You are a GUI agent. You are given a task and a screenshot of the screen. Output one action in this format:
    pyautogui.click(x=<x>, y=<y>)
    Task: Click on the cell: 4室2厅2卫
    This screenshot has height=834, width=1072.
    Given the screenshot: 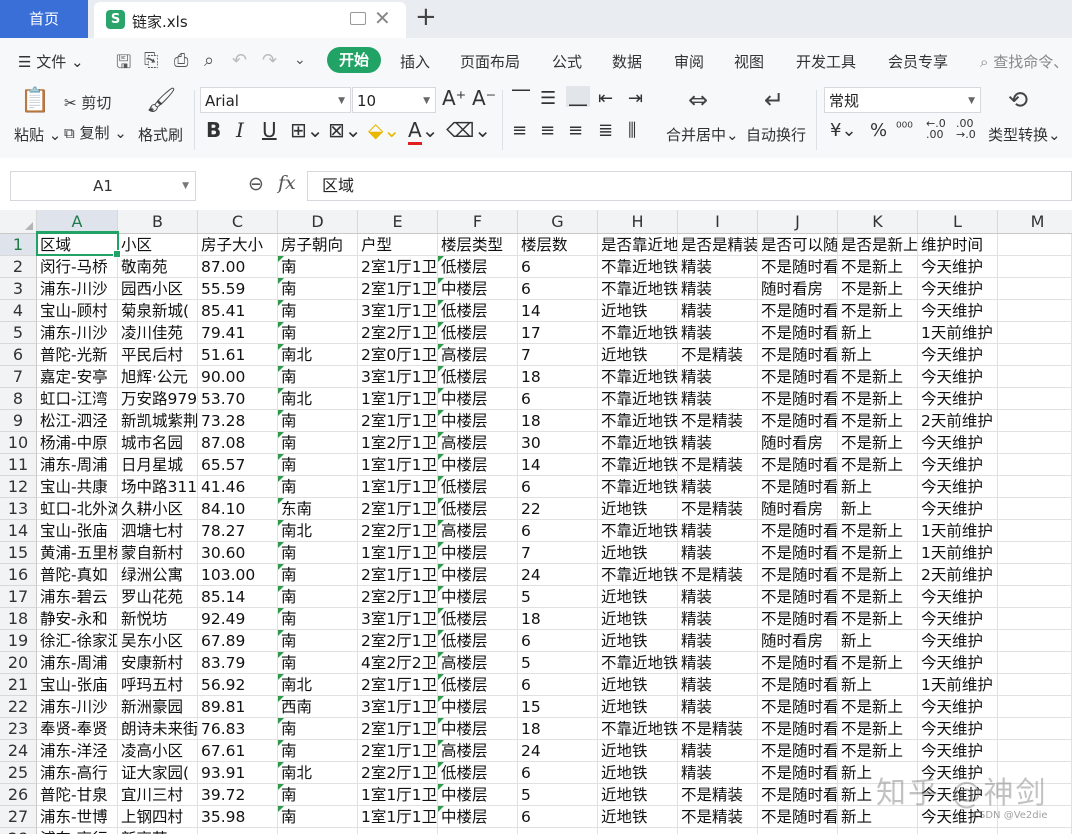 What is the action you would take?
    pyautogui.click(x=398, y=663)
    